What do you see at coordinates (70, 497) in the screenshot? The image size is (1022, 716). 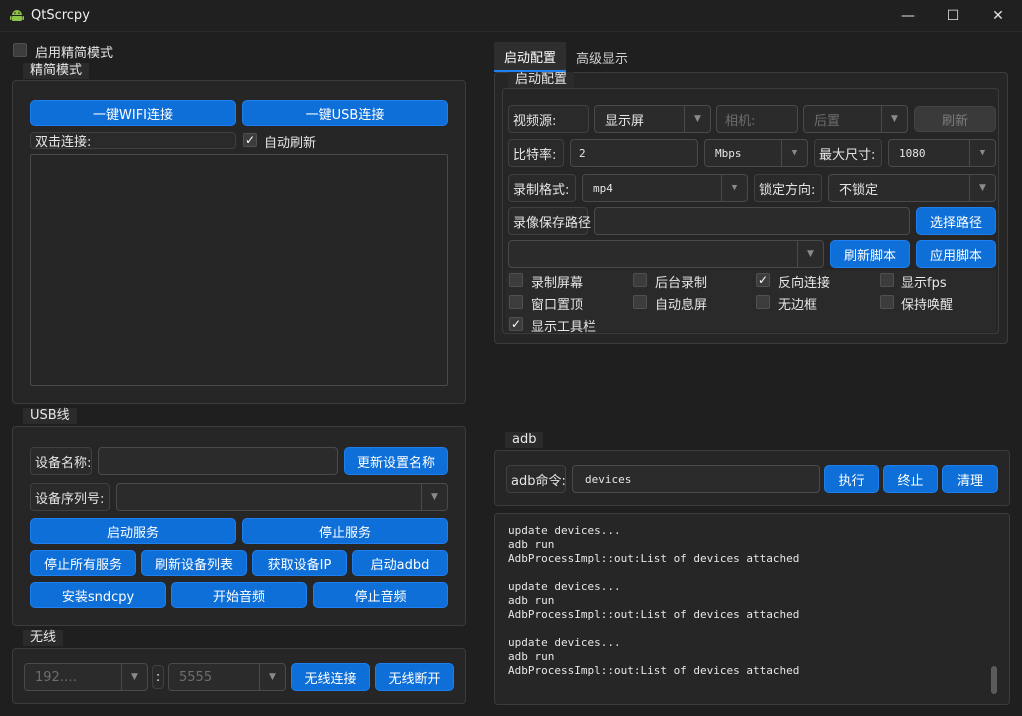 I see `serial-label: 设备序列号:` at bounding box center [70, 497].